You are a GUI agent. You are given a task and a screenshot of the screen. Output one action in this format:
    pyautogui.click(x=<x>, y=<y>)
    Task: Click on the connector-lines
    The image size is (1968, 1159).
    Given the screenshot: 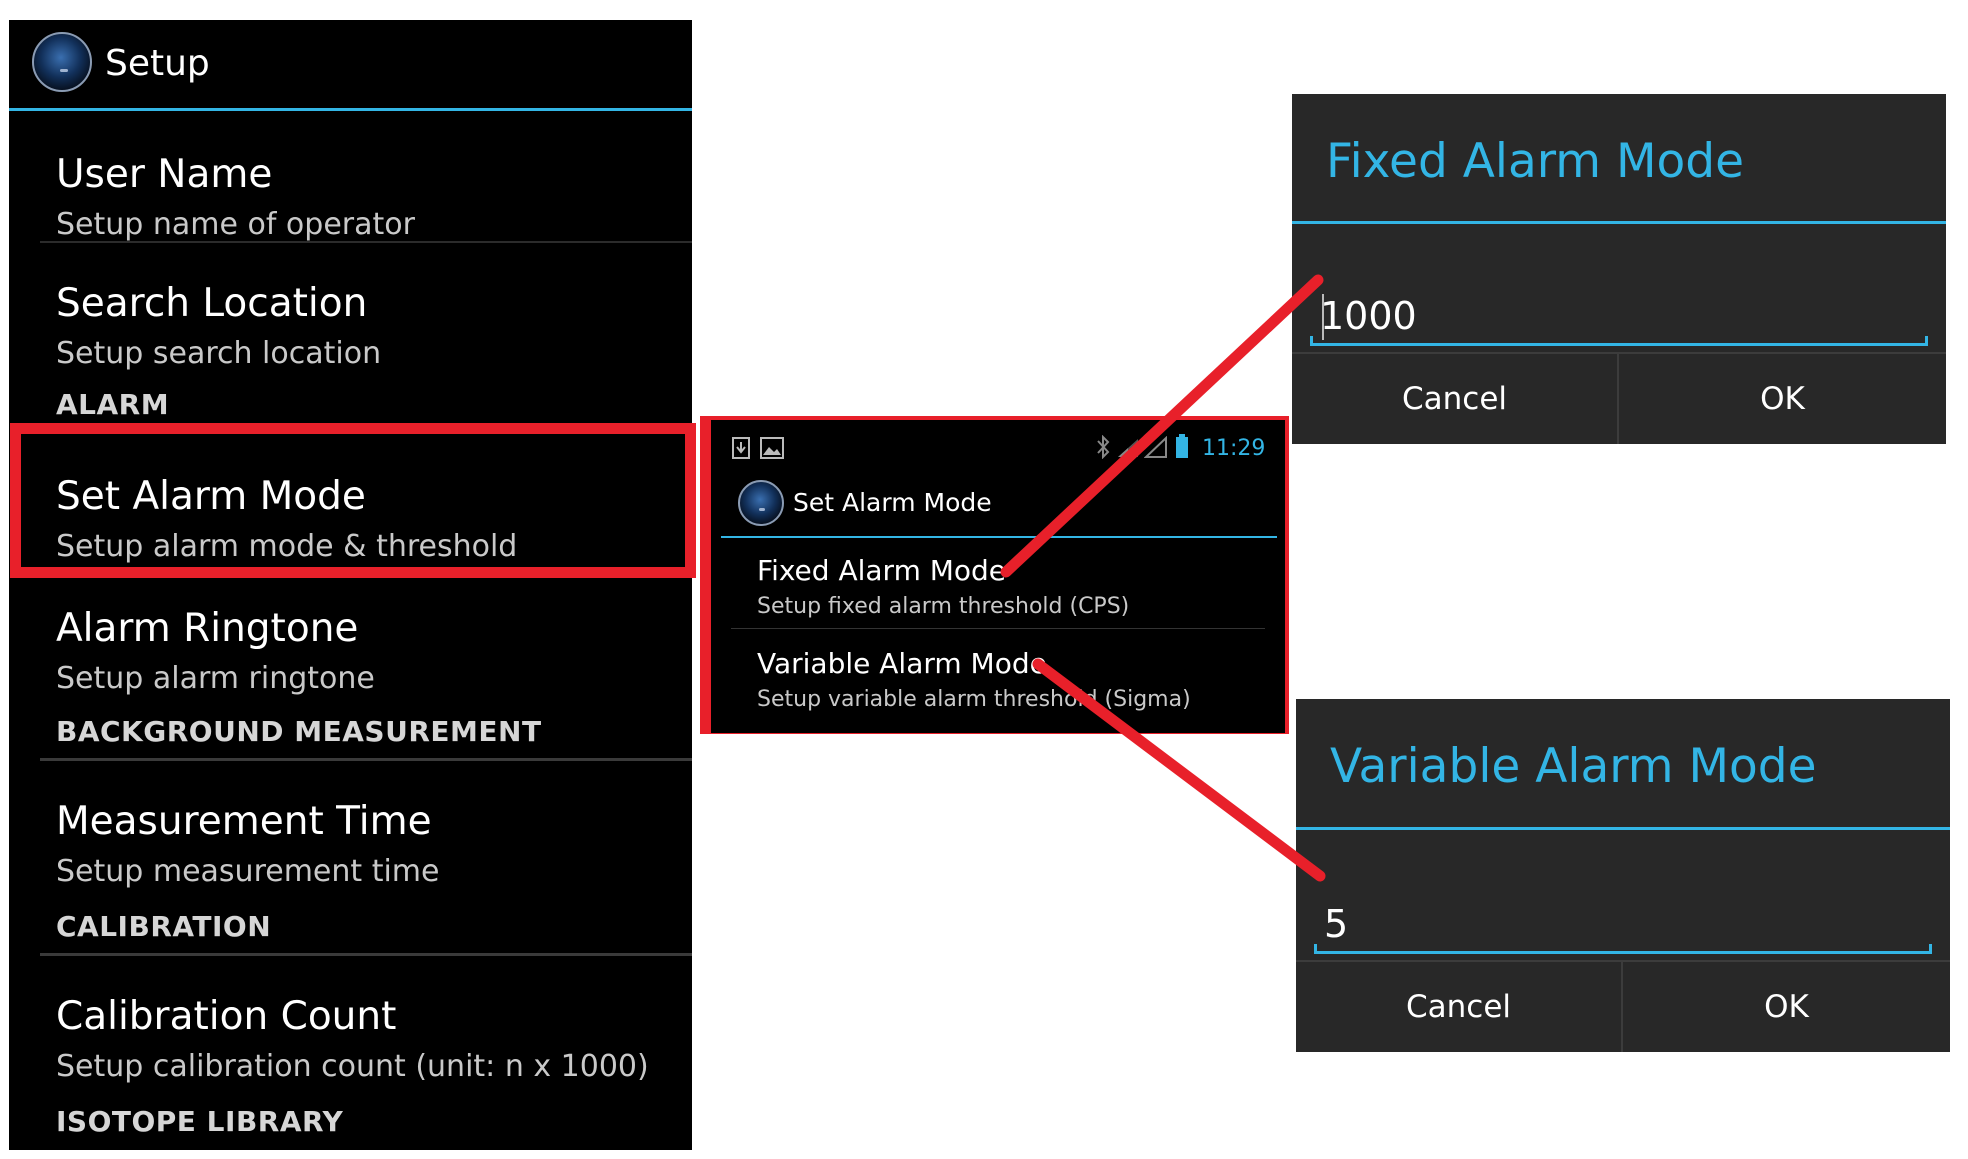 What is the action you would take?
    pyautogui.click(x=1163, y=578)
    